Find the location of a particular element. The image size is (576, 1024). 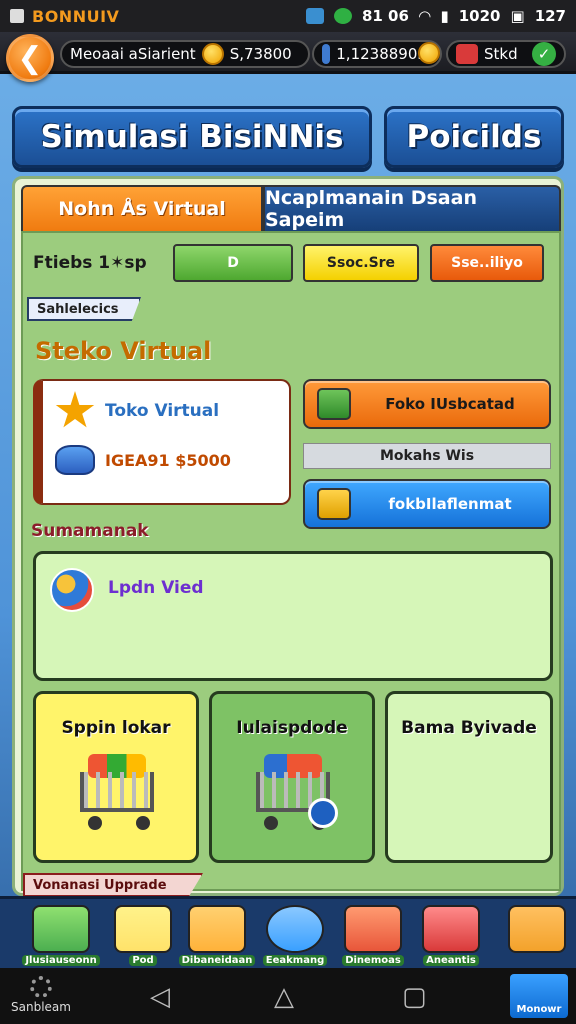

bank-icon is located at coordinates (326, 54).